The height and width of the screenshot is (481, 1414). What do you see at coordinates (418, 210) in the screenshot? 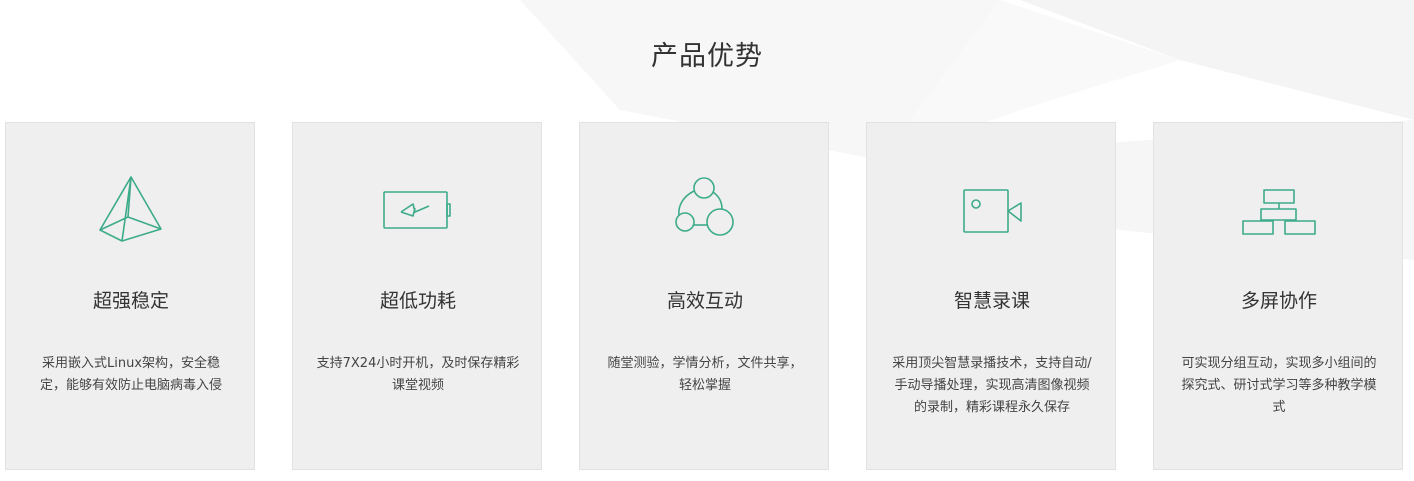
I see `battery-icon` at bounding box center [418, 210].